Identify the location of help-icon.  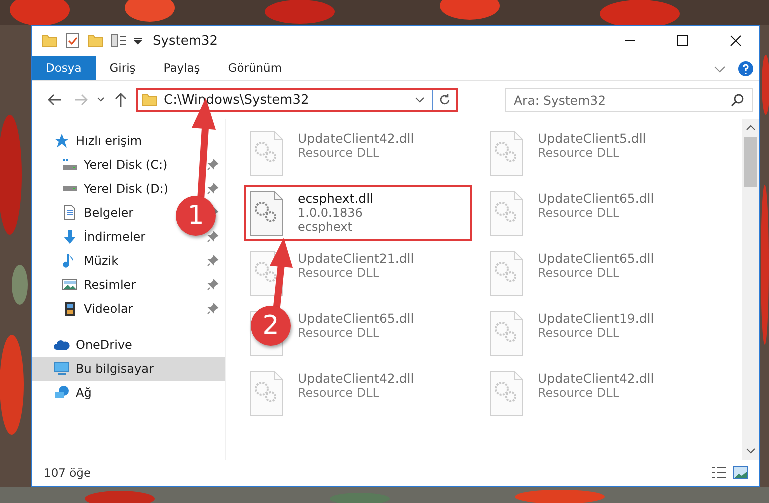
(746, 69).